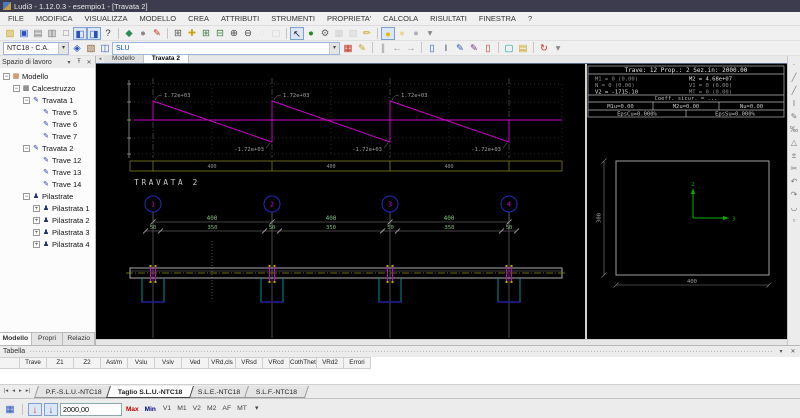 This screenshot has height=418, width=800. Describe the element at coordinates (206, 33) in the screenshot. I see `expand-icon: ⊞` at that location.